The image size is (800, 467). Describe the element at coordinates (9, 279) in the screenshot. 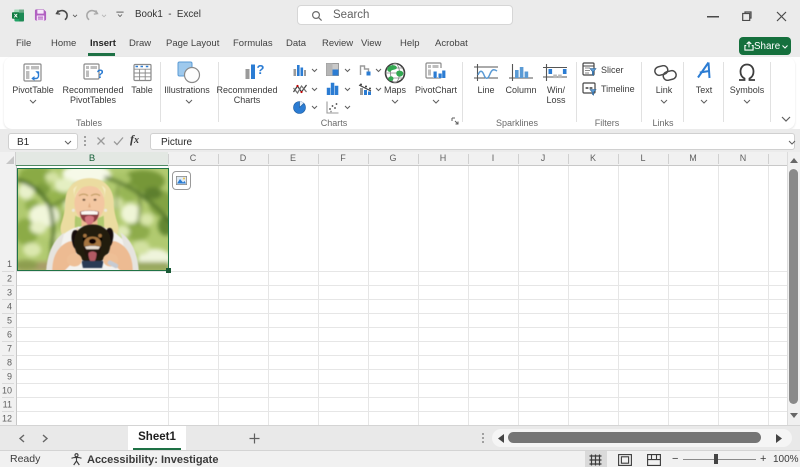

I see `svg-text: 2` at that location.